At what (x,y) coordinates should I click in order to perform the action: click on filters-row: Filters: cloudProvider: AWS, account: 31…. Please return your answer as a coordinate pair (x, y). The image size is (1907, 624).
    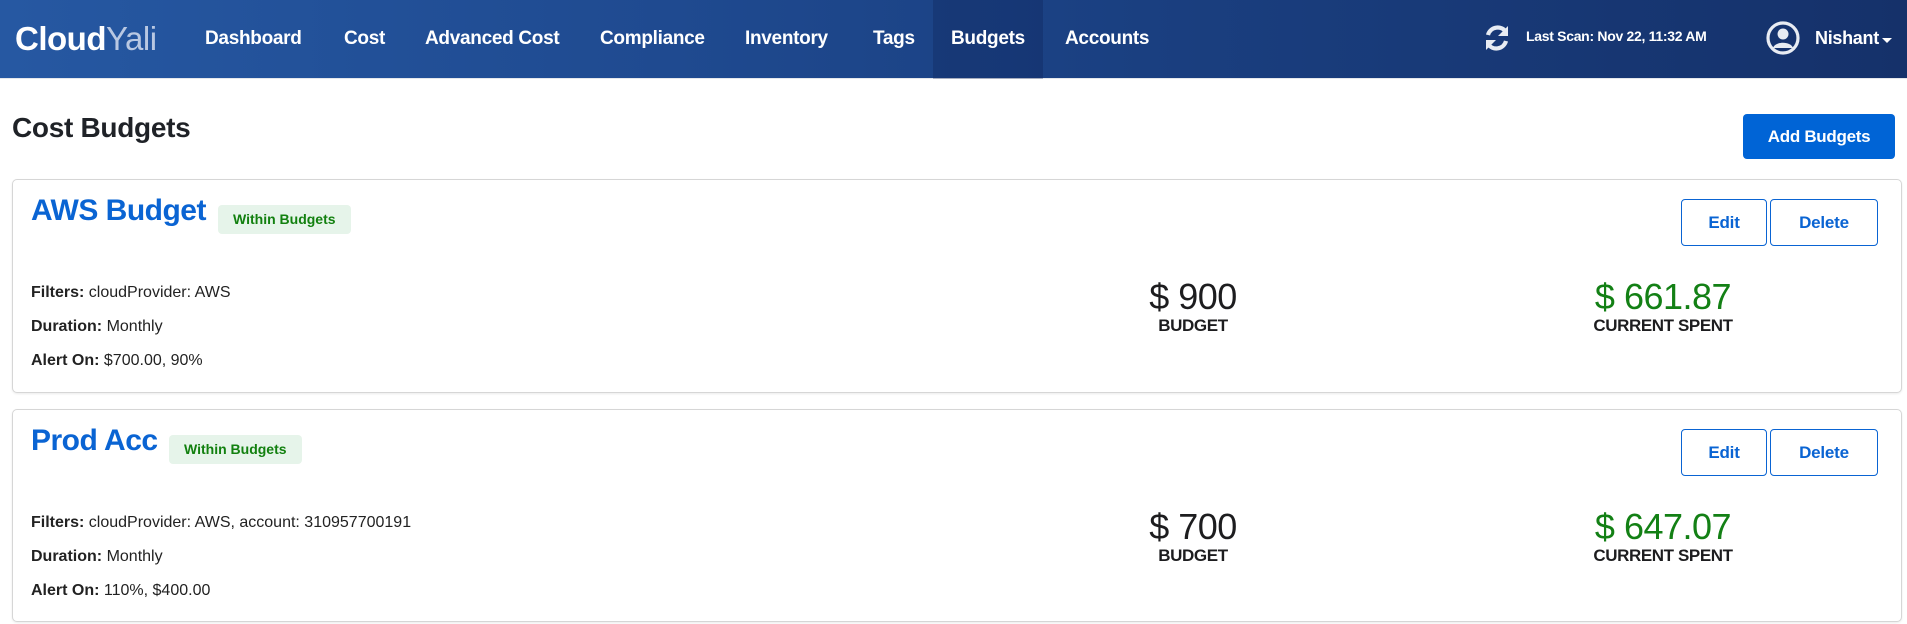
    Looking at the image, I should click on (221, 529).